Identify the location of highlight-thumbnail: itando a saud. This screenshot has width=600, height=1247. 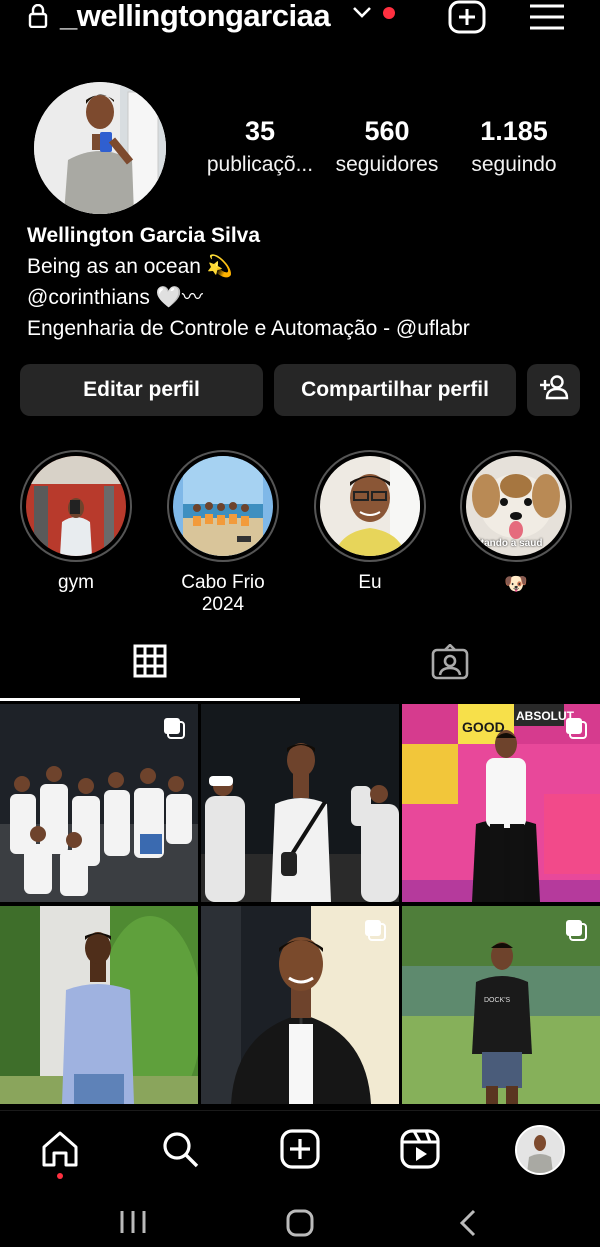
(516, 506).